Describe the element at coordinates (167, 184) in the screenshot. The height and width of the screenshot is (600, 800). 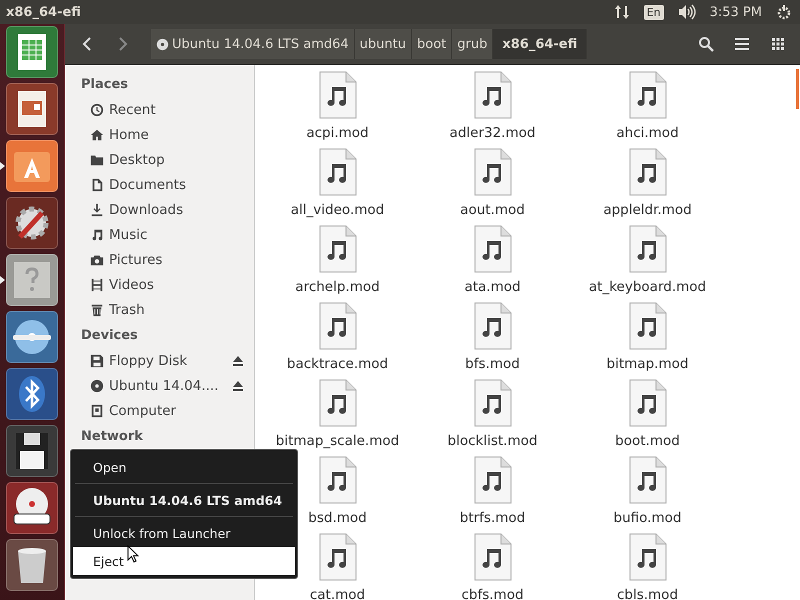
I see `sidebar-item: Documents` at that location.